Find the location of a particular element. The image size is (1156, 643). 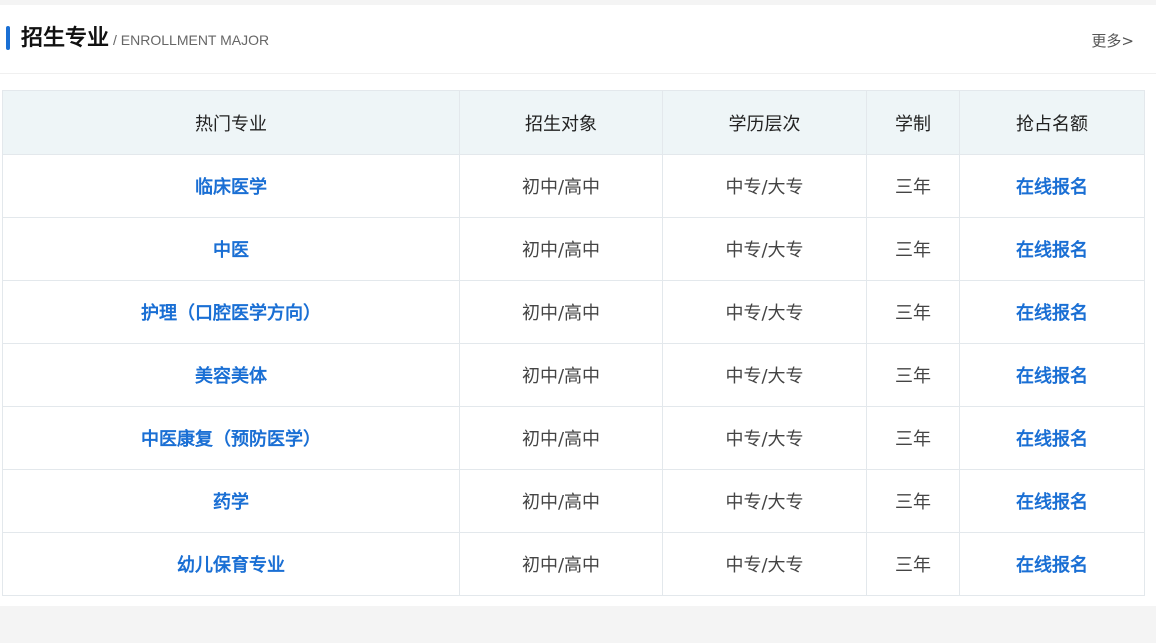

major-link: 中医康复（预防医学） is located at coordinates (231, 438).